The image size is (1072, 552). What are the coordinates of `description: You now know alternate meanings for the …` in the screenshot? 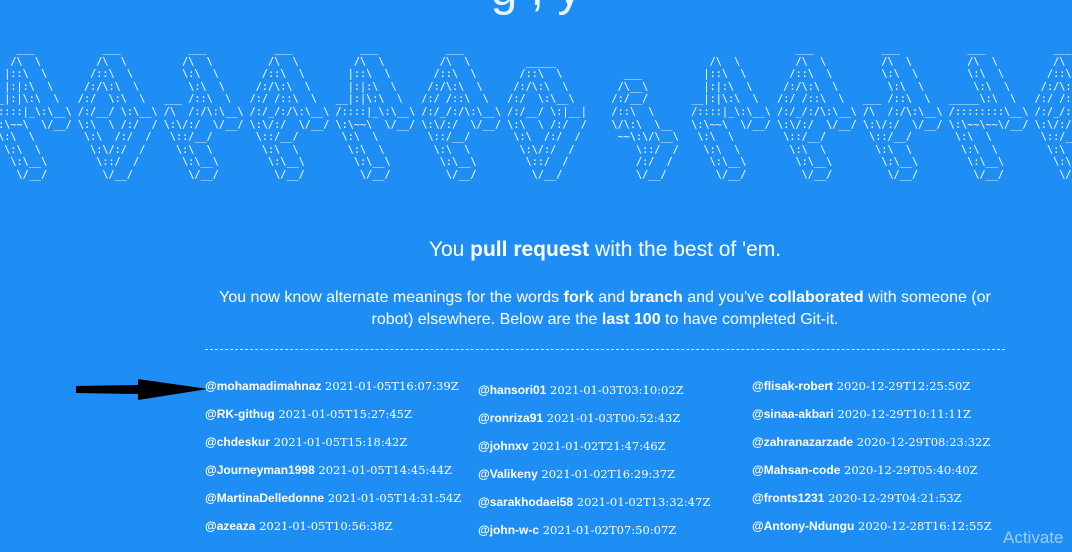 It's located at (605, 309).